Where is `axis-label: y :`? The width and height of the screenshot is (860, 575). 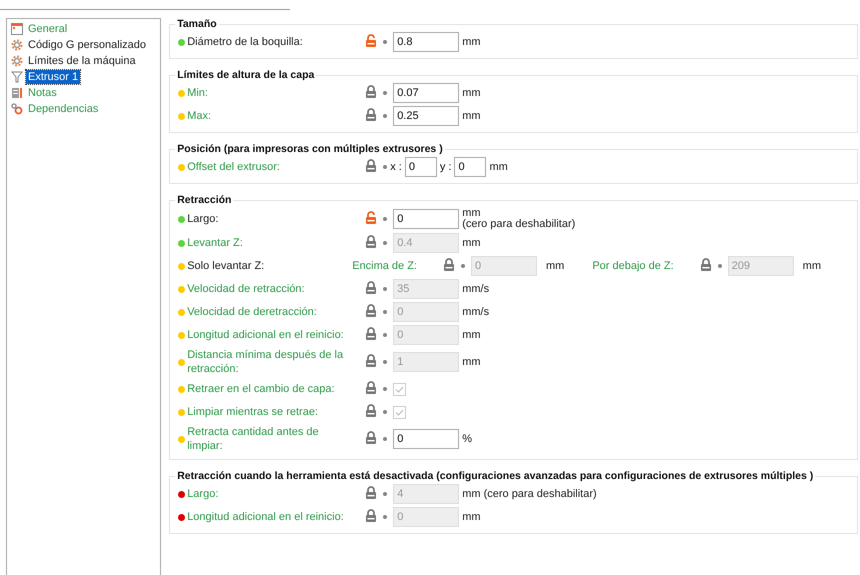
axis-label: y : is located at coordinates (446, 167).